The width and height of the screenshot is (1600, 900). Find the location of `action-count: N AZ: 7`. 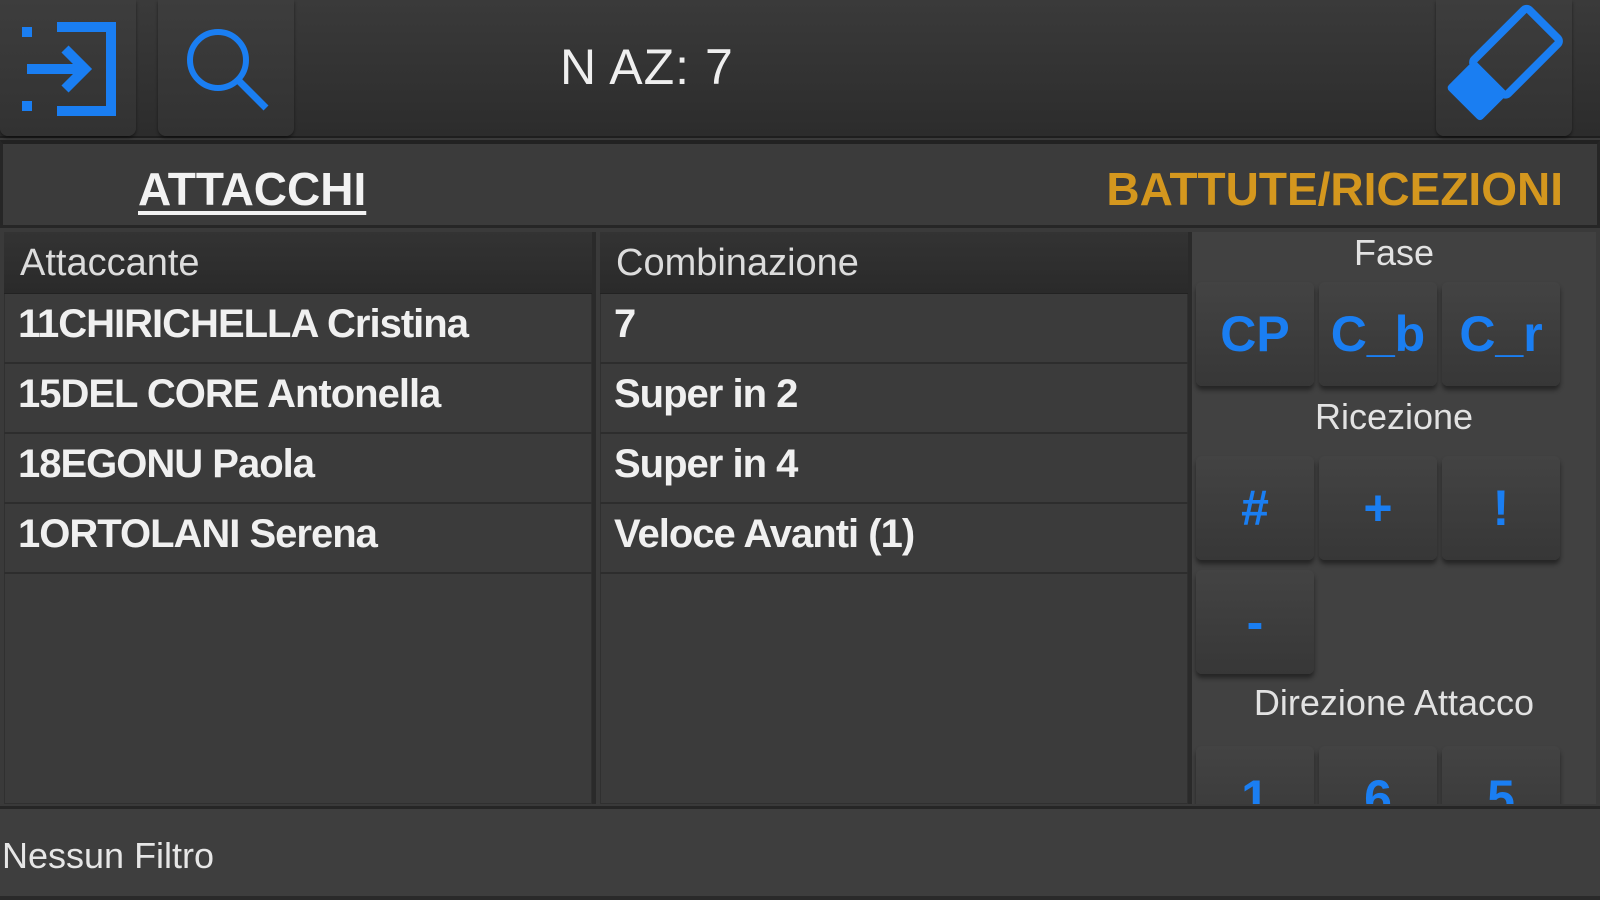

action-count: N AZ: 7 is located at coordinates (647, 67).